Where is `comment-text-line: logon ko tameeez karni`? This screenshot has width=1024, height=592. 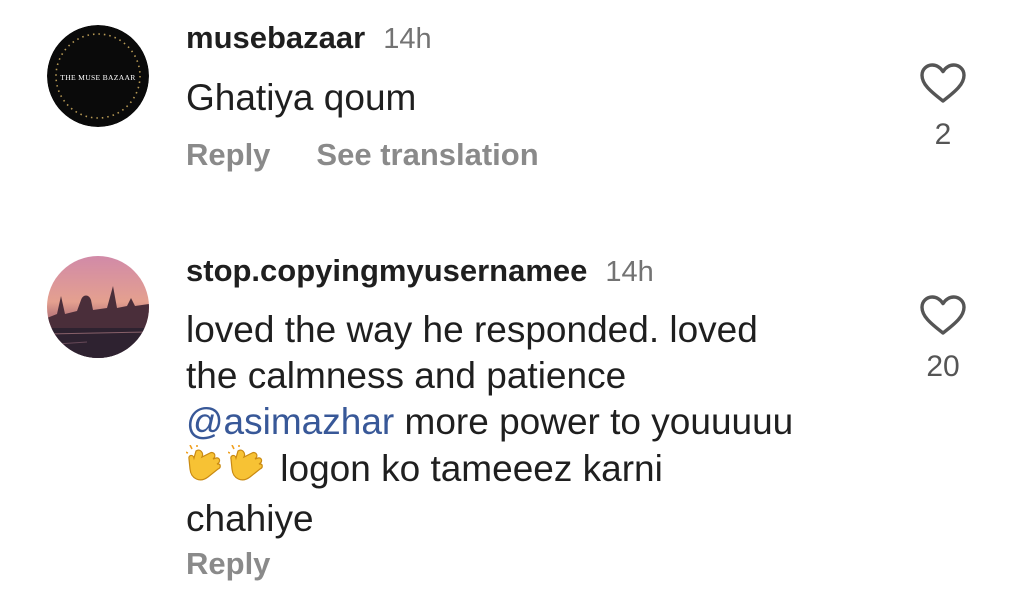 comment-text-line: logon ko tameeez karni is located at coordinates (530, 470).